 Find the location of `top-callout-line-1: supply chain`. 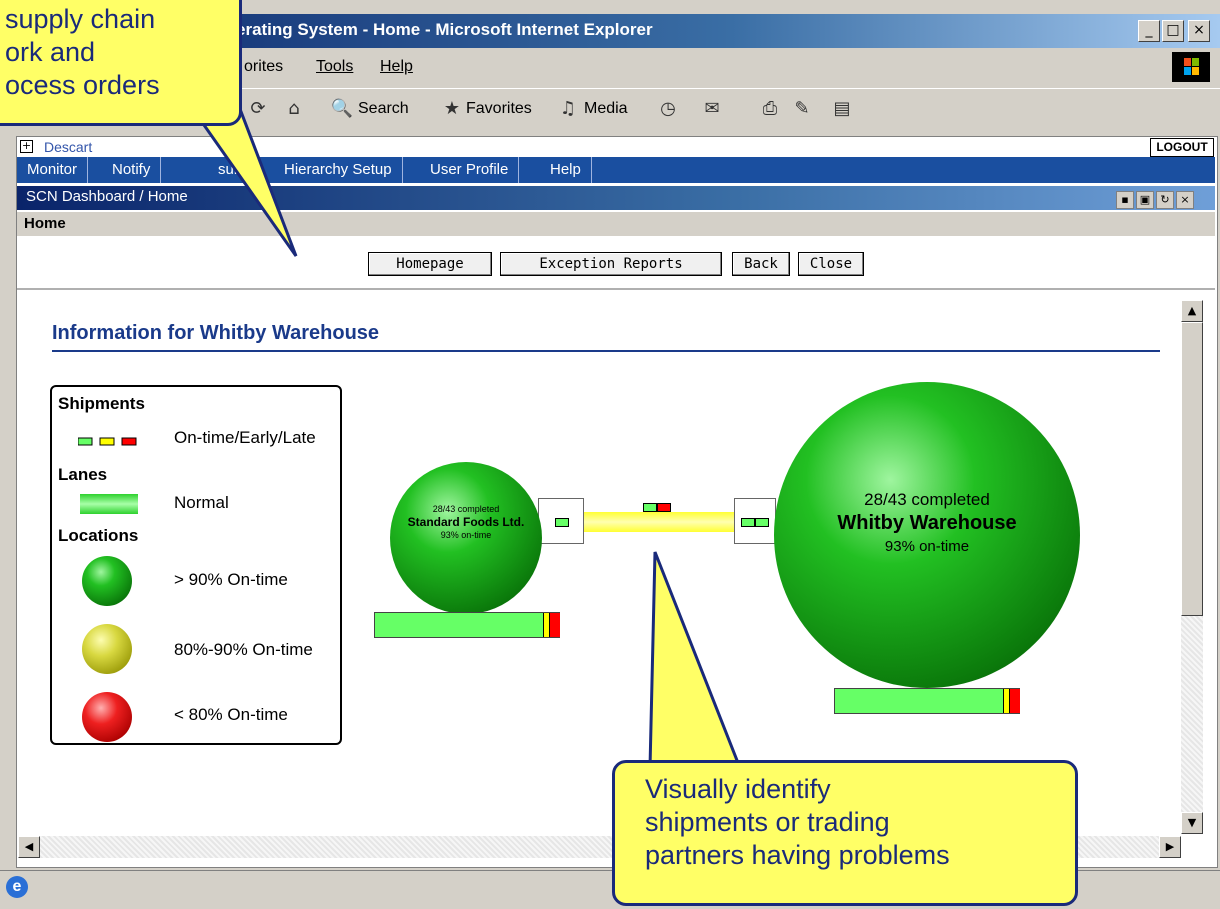

top-callout-line-1: supply chain is located at coordinates (80, 19).